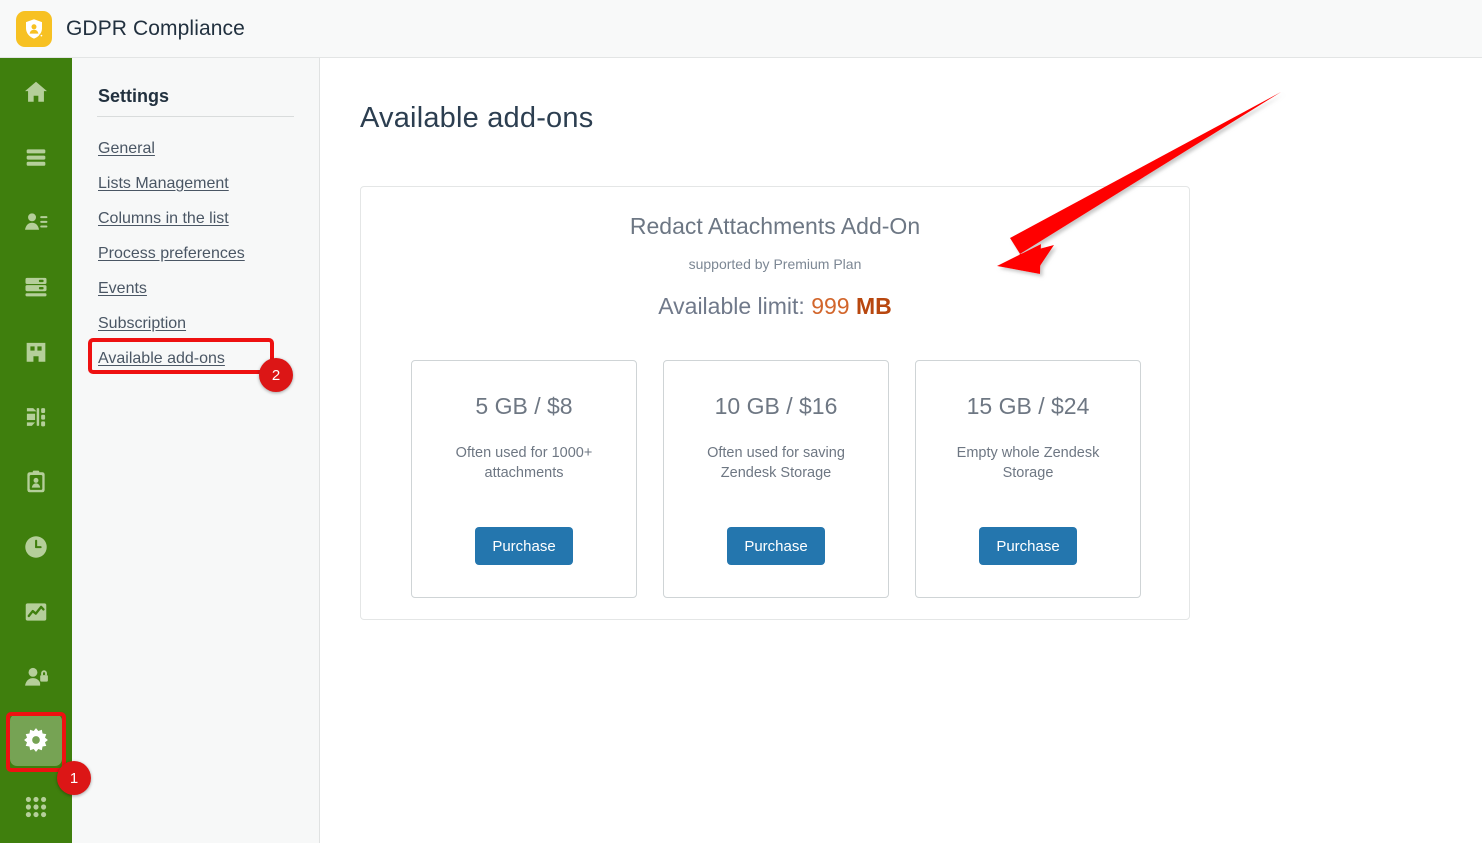  Describe the element at coordinates (34, 28) in the screenshot. I see `shield-user-icon` at that location.